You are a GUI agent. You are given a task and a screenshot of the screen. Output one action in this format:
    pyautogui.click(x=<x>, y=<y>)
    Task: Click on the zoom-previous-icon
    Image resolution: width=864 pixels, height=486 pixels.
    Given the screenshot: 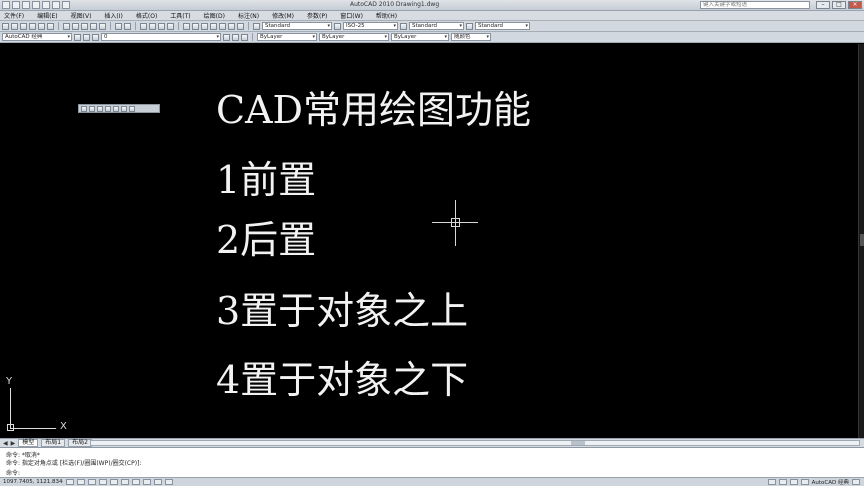 What is the action you would take?
    pyautogui.click(x=170, y=26)
    